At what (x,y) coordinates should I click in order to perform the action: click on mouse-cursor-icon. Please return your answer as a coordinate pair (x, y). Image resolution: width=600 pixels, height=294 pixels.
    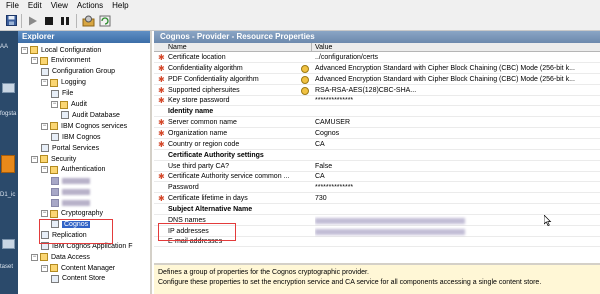
    Looking at the image, I should click on (548, 220).